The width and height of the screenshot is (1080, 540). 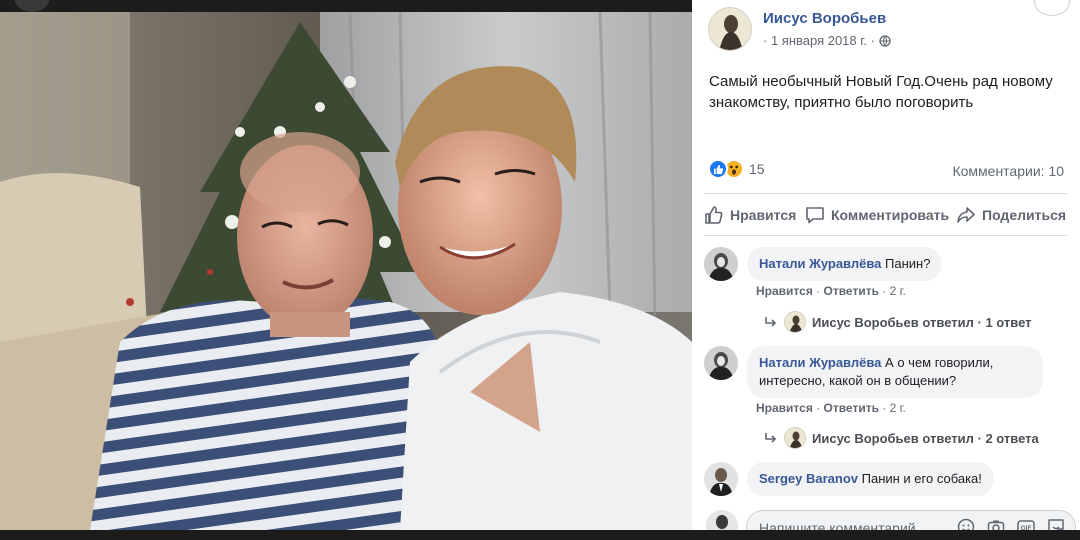 What do you see at coordinates (736, 169) in the screenshot?
I see `reactions-summary: 15` at bounding box center [736, 169].